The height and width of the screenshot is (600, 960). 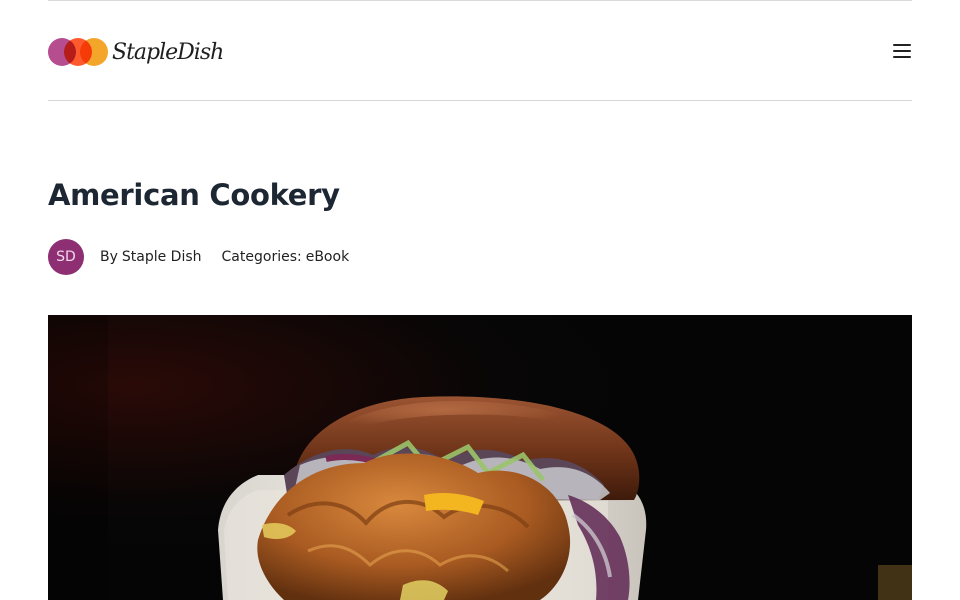 What do you see at coordinates (194, 195) in the screenshot?
I see `post-title: American Cookery` at bounding box center [194, 195].